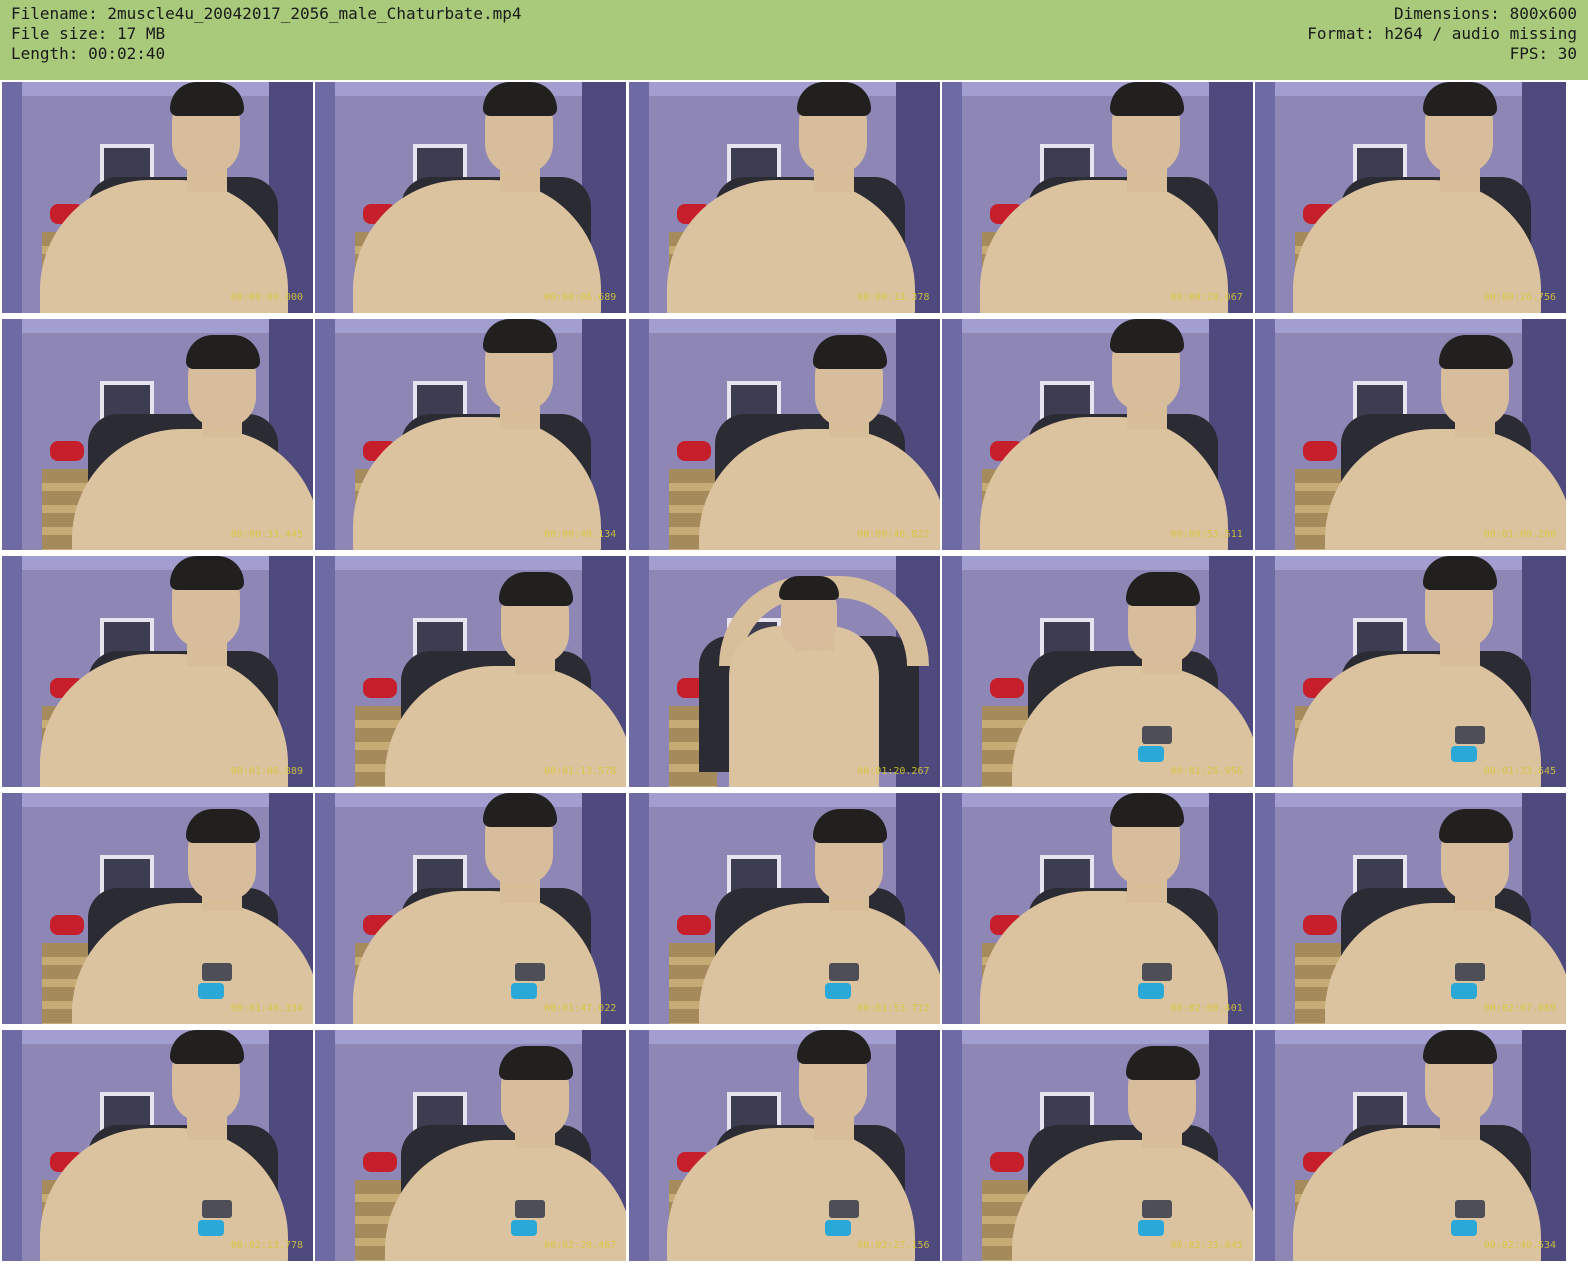 The image size is (1588, 1280). I want to click on video-frame-thumbnail: 00:00:33.445, so click(157, 434).